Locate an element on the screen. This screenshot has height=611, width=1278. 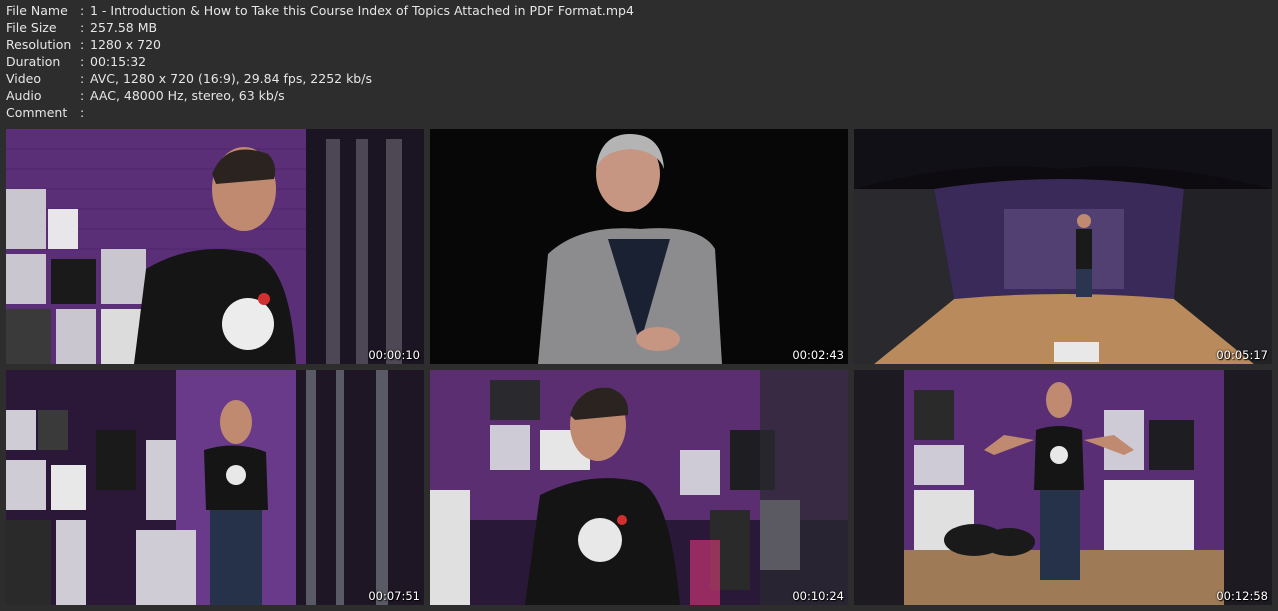
video-thumbnail: 00:12:58 is located at coordinates (1063, 487).